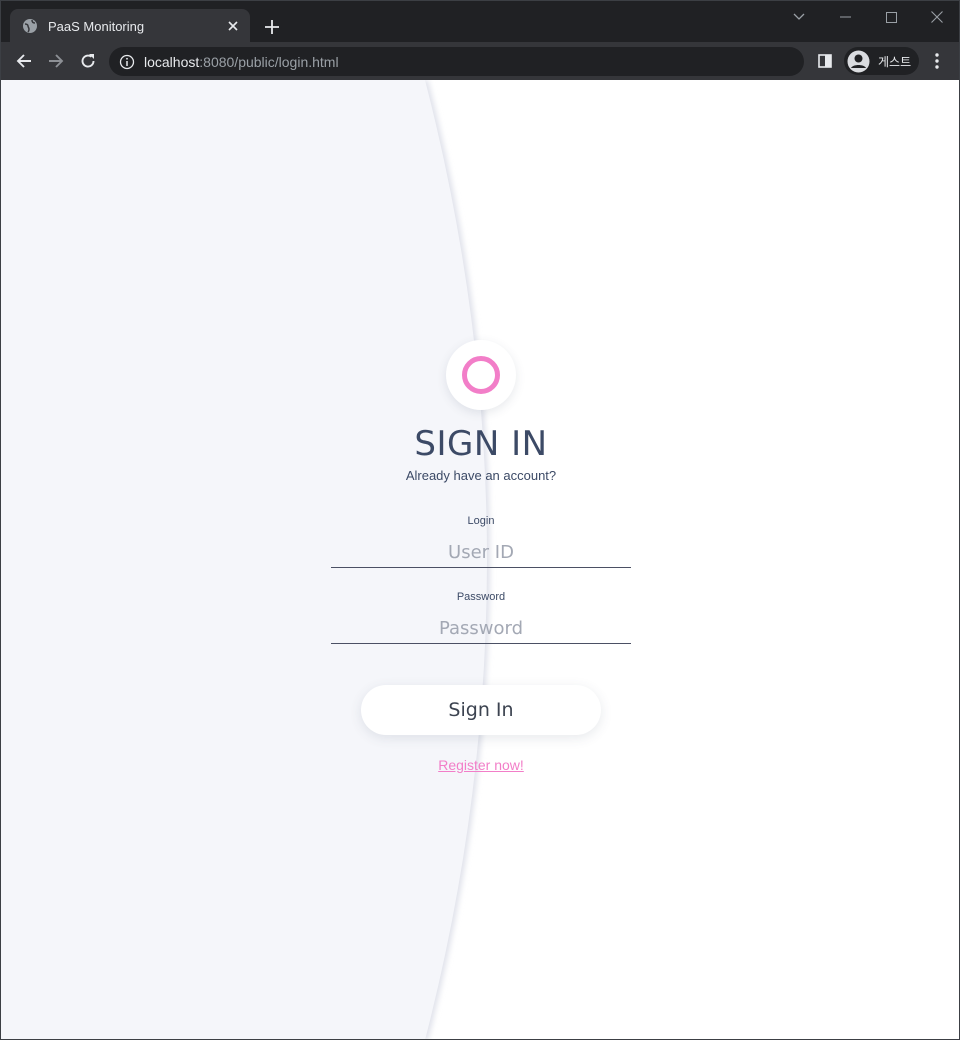  Describe the element at coordinates (56, 61) in the screenshot. I see `forward-arrow-icon` at that location.